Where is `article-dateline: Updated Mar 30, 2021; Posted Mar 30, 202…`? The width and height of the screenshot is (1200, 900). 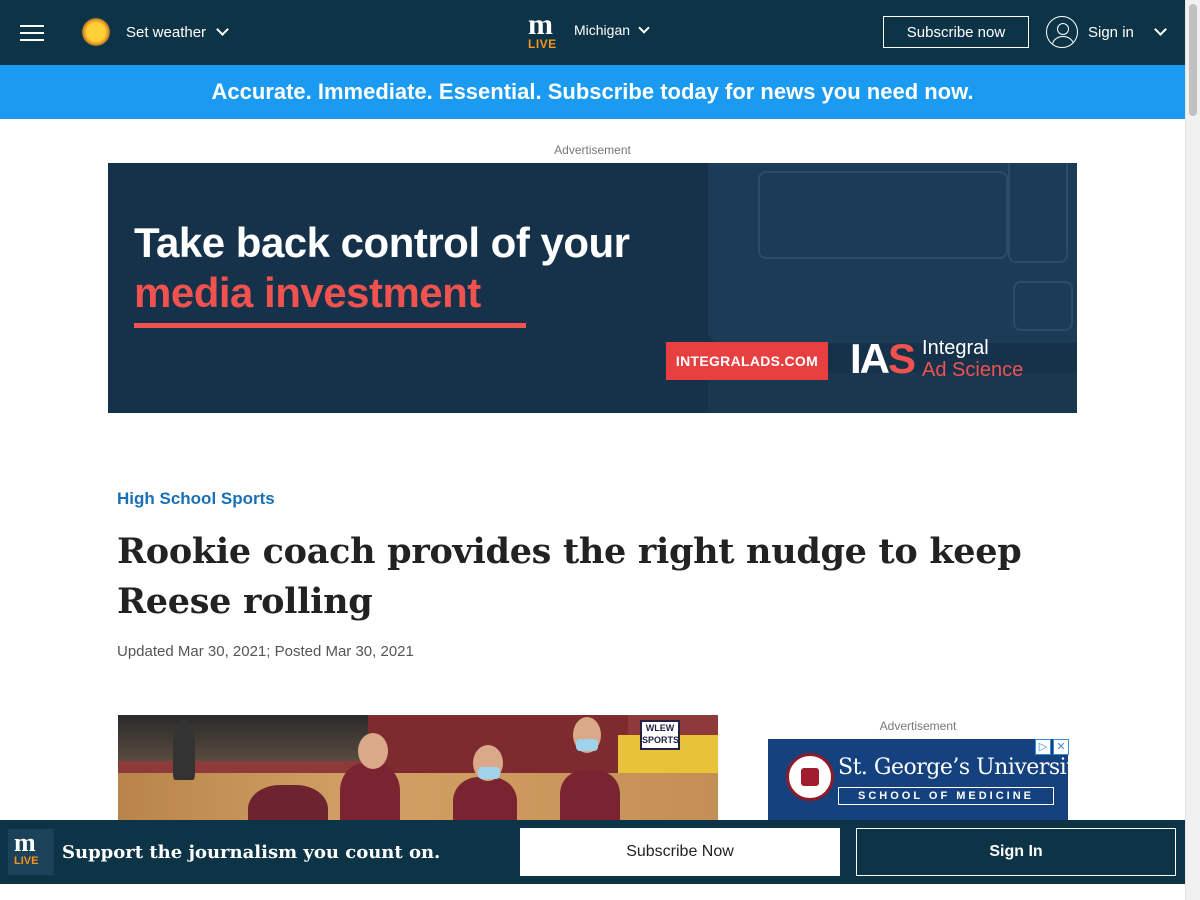 article-dateline: Updated Mar 30, 2021; Posted Mar 30, 202… is located at coordinates (265, 651).